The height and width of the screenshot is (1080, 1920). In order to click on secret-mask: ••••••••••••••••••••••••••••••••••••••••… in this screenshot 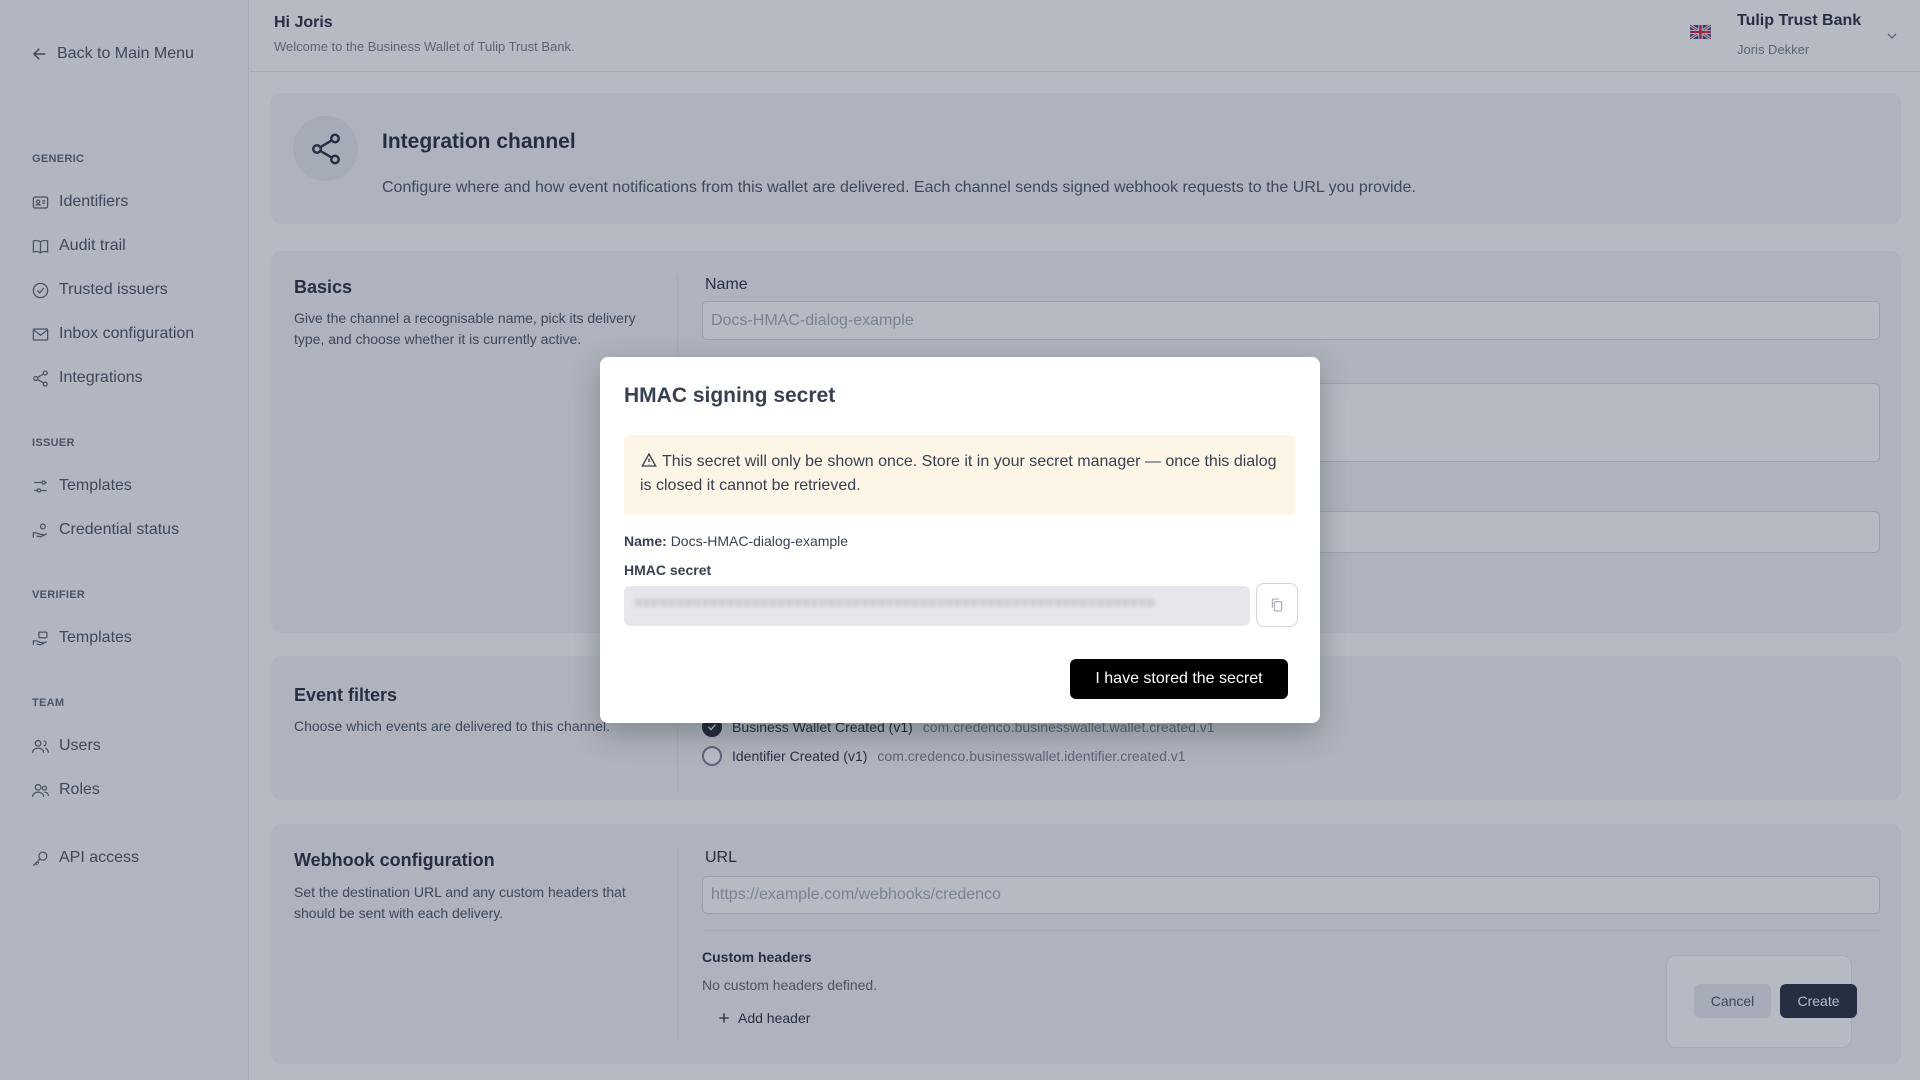, I will do `click(894, 604)`.